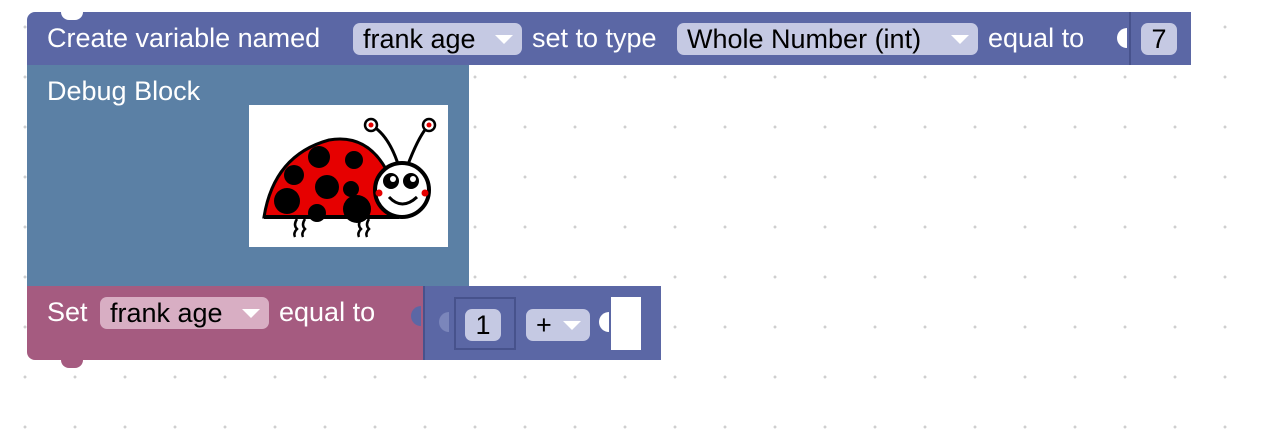  I want to click on math-arithmetic-block: 1 +, so click(536, 323).